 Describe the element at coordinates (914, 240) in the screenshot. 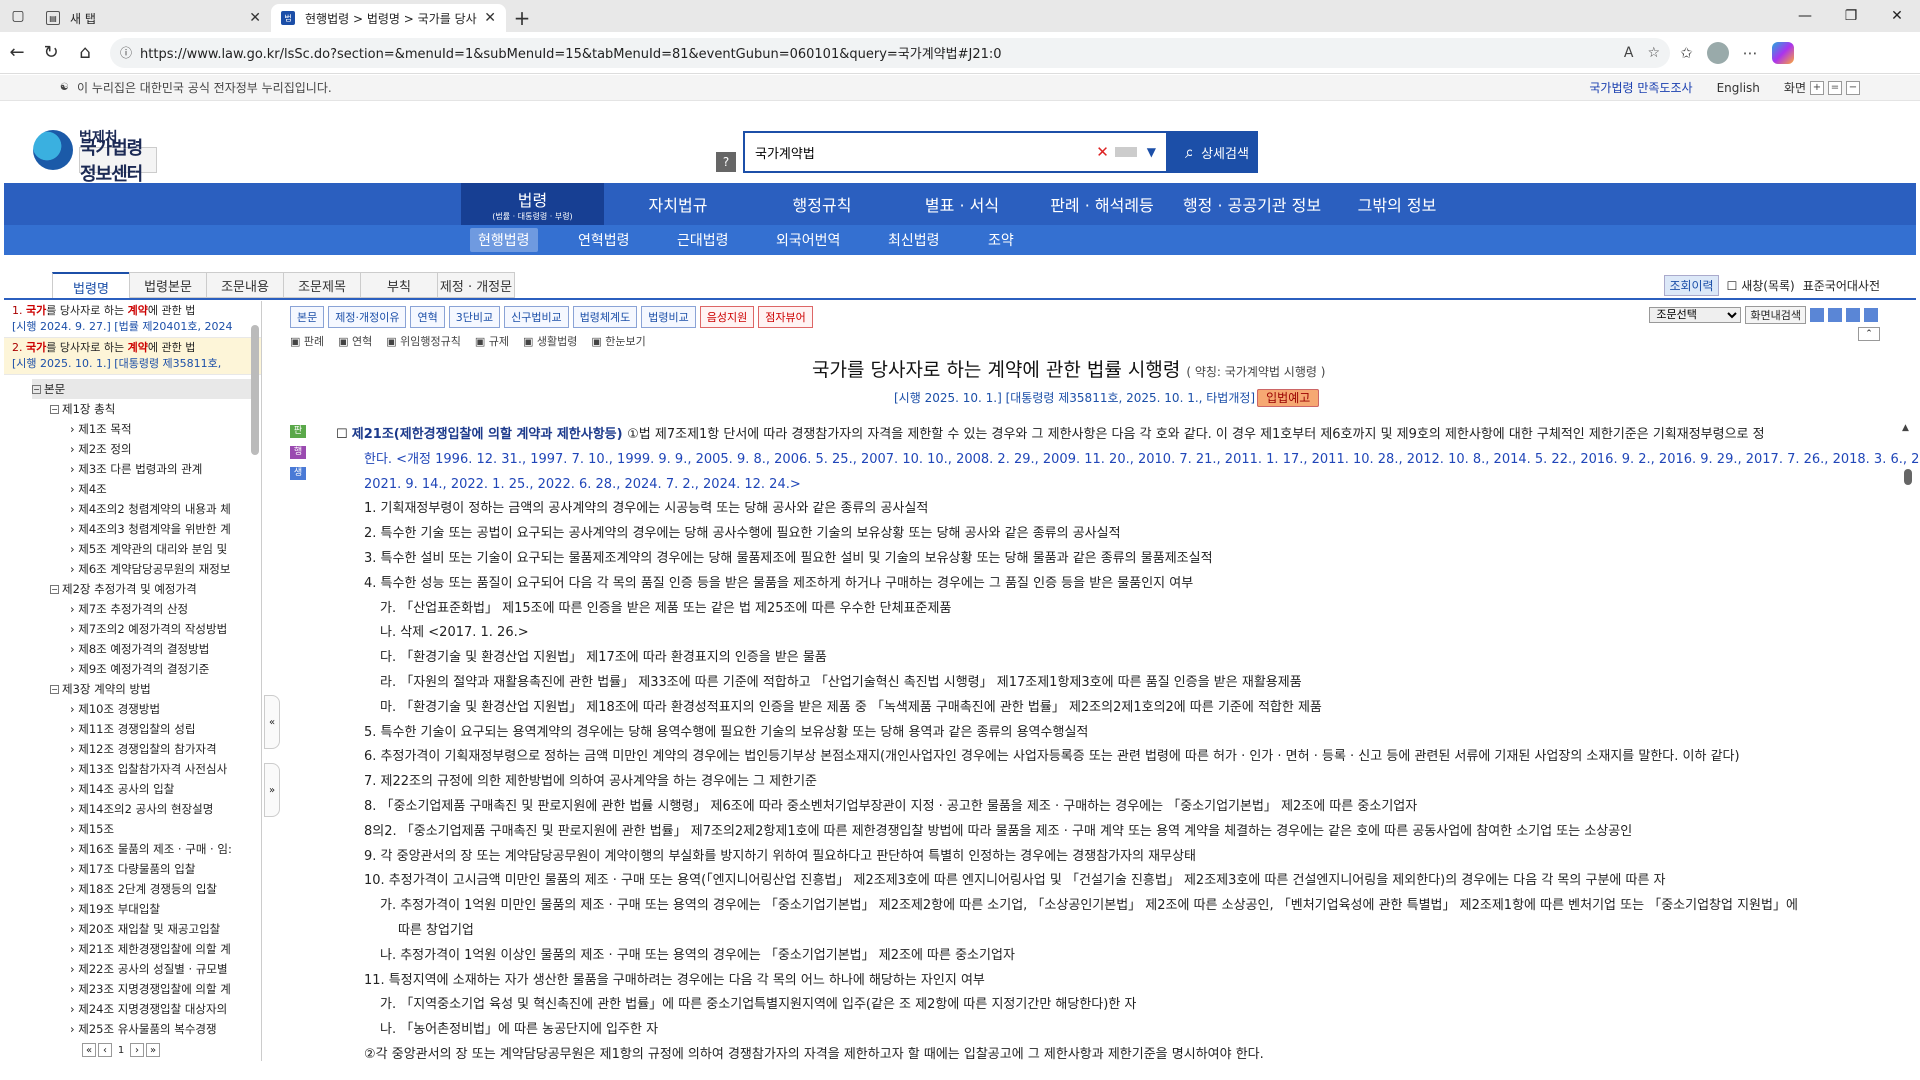

I see `subnav-recent-law: 최신법령` at that location.